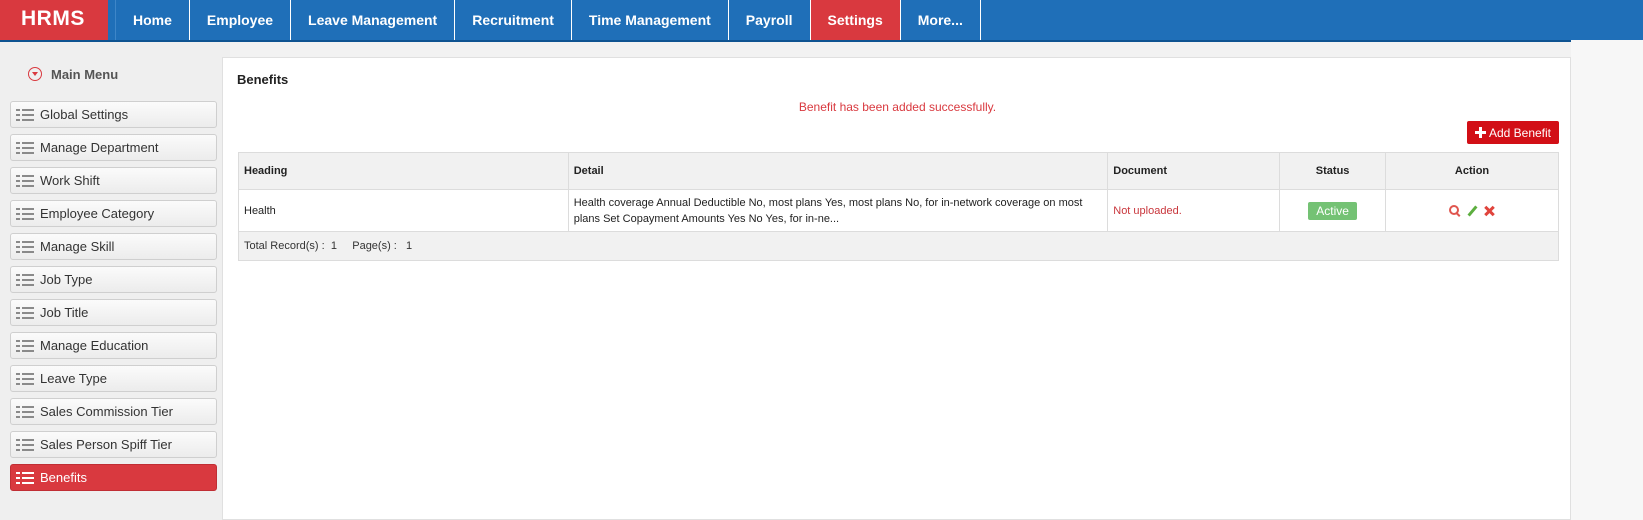 The width and height of the screenshot is (1643, 520). Describe the element at coordinates (284, 246) in the screenshot. I see `records-label: Total Record(s) :` at that location.